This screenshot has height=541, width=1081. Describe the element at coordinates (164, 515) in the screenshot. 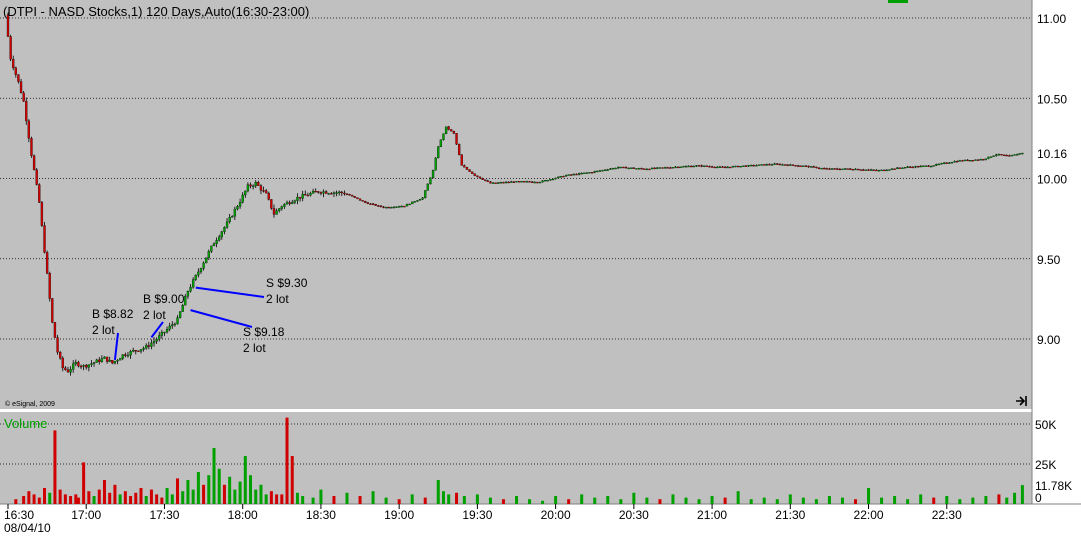

I see `time-tick-label: 17:30` at that location.